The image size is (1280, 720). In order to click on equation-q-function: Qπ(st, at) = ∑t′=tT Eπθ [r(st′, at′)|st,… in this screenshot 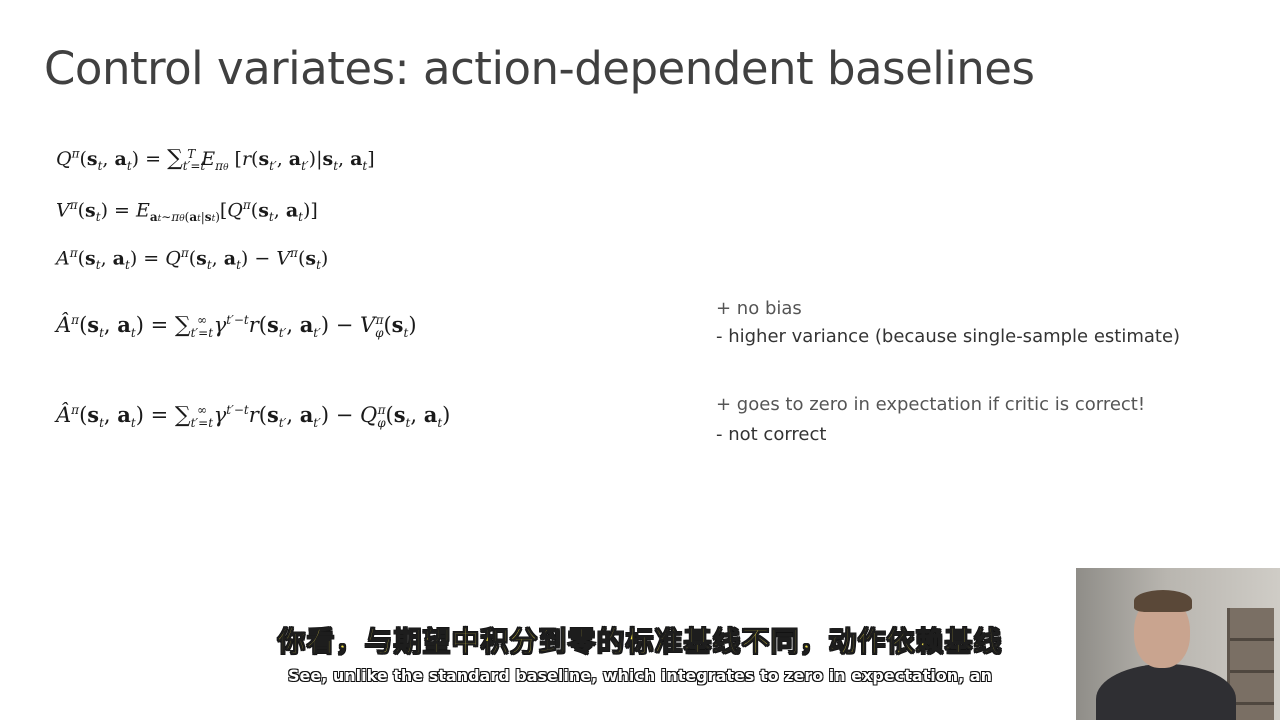, I will do `click(215, 159)`.